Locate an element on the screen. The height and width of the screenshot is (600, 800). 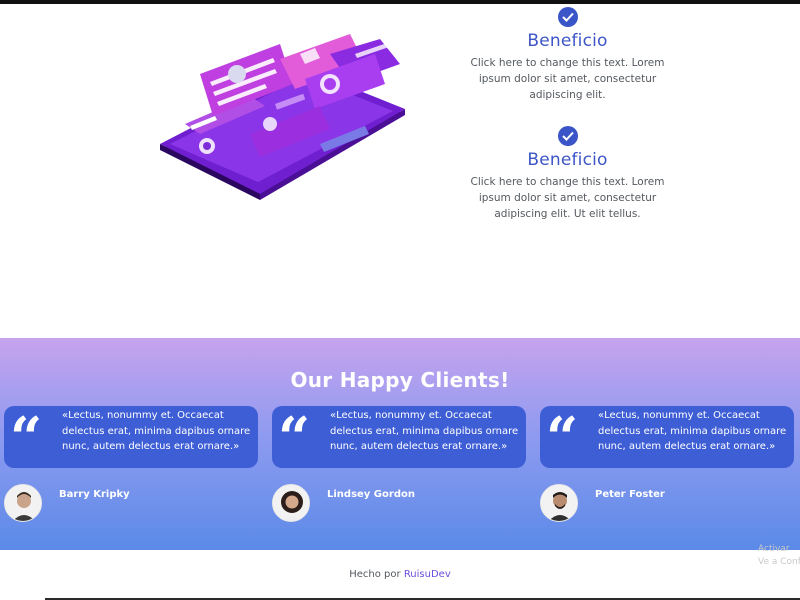
activation-line1: Activar is located at coordinates (774, 549).